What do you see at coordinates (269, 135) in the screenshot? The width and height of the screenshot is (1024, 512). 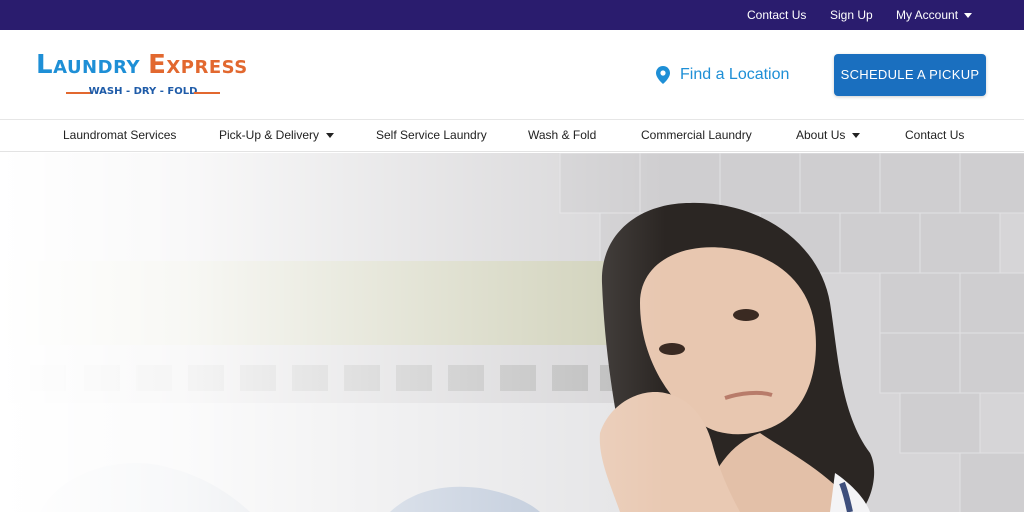 I see `nav-label-pickup-delivery: Pick-Up & Delivery` at bounding box center [269, 135].